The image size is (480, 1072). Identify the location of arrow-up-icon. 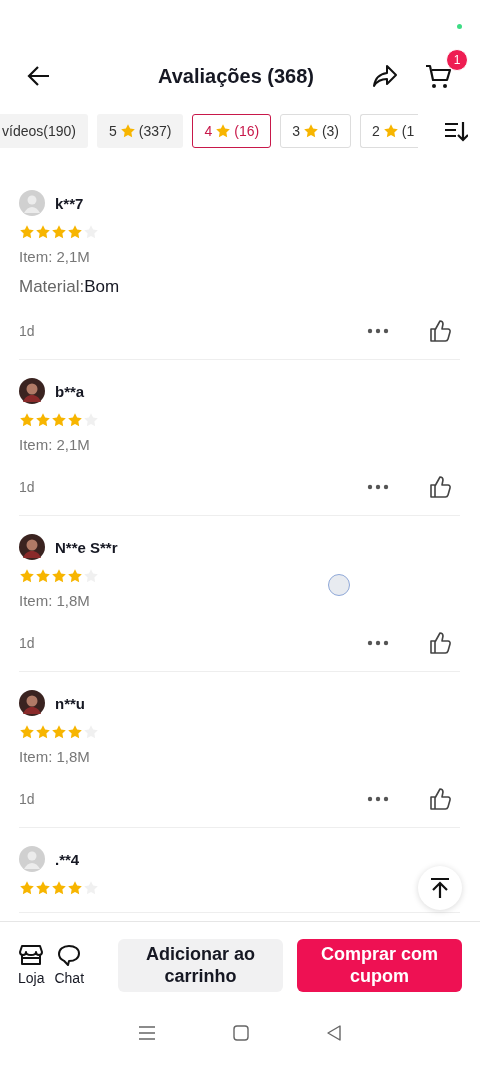
(440, 888).